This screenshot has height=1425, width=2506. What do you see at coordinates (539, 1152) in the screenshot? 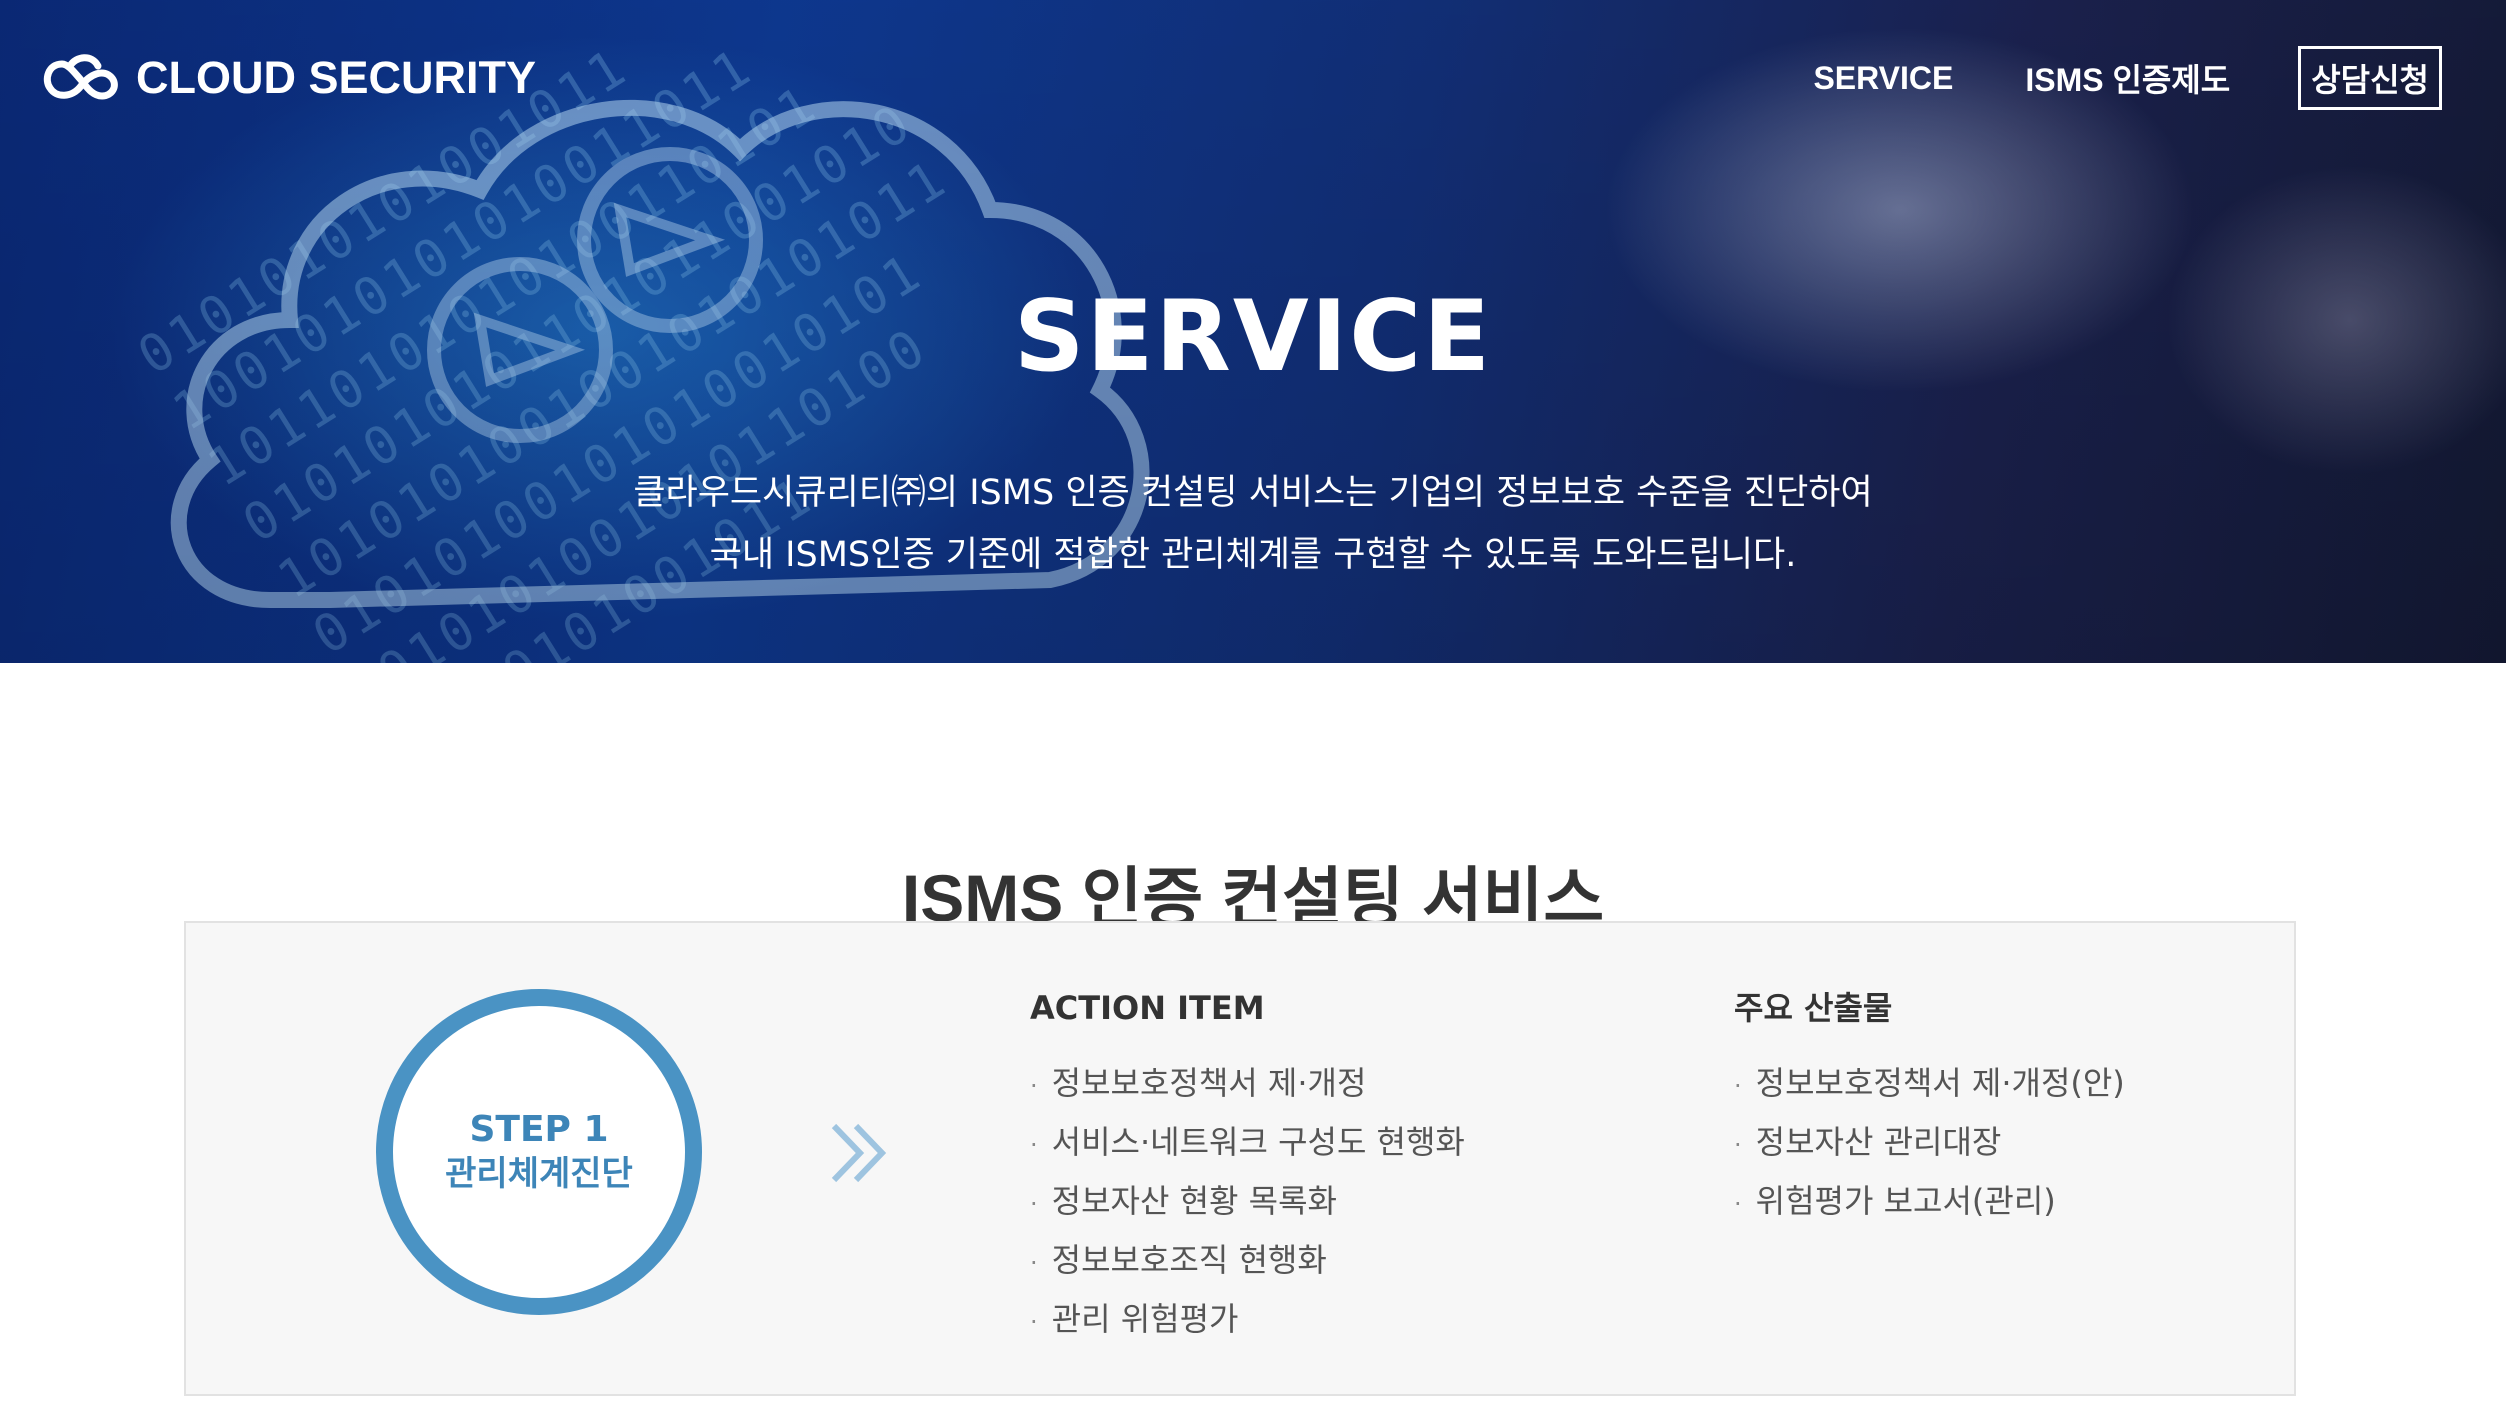
I see `step-circle: STEP 1 관리체계진단` at bounding box center [539, 1152].